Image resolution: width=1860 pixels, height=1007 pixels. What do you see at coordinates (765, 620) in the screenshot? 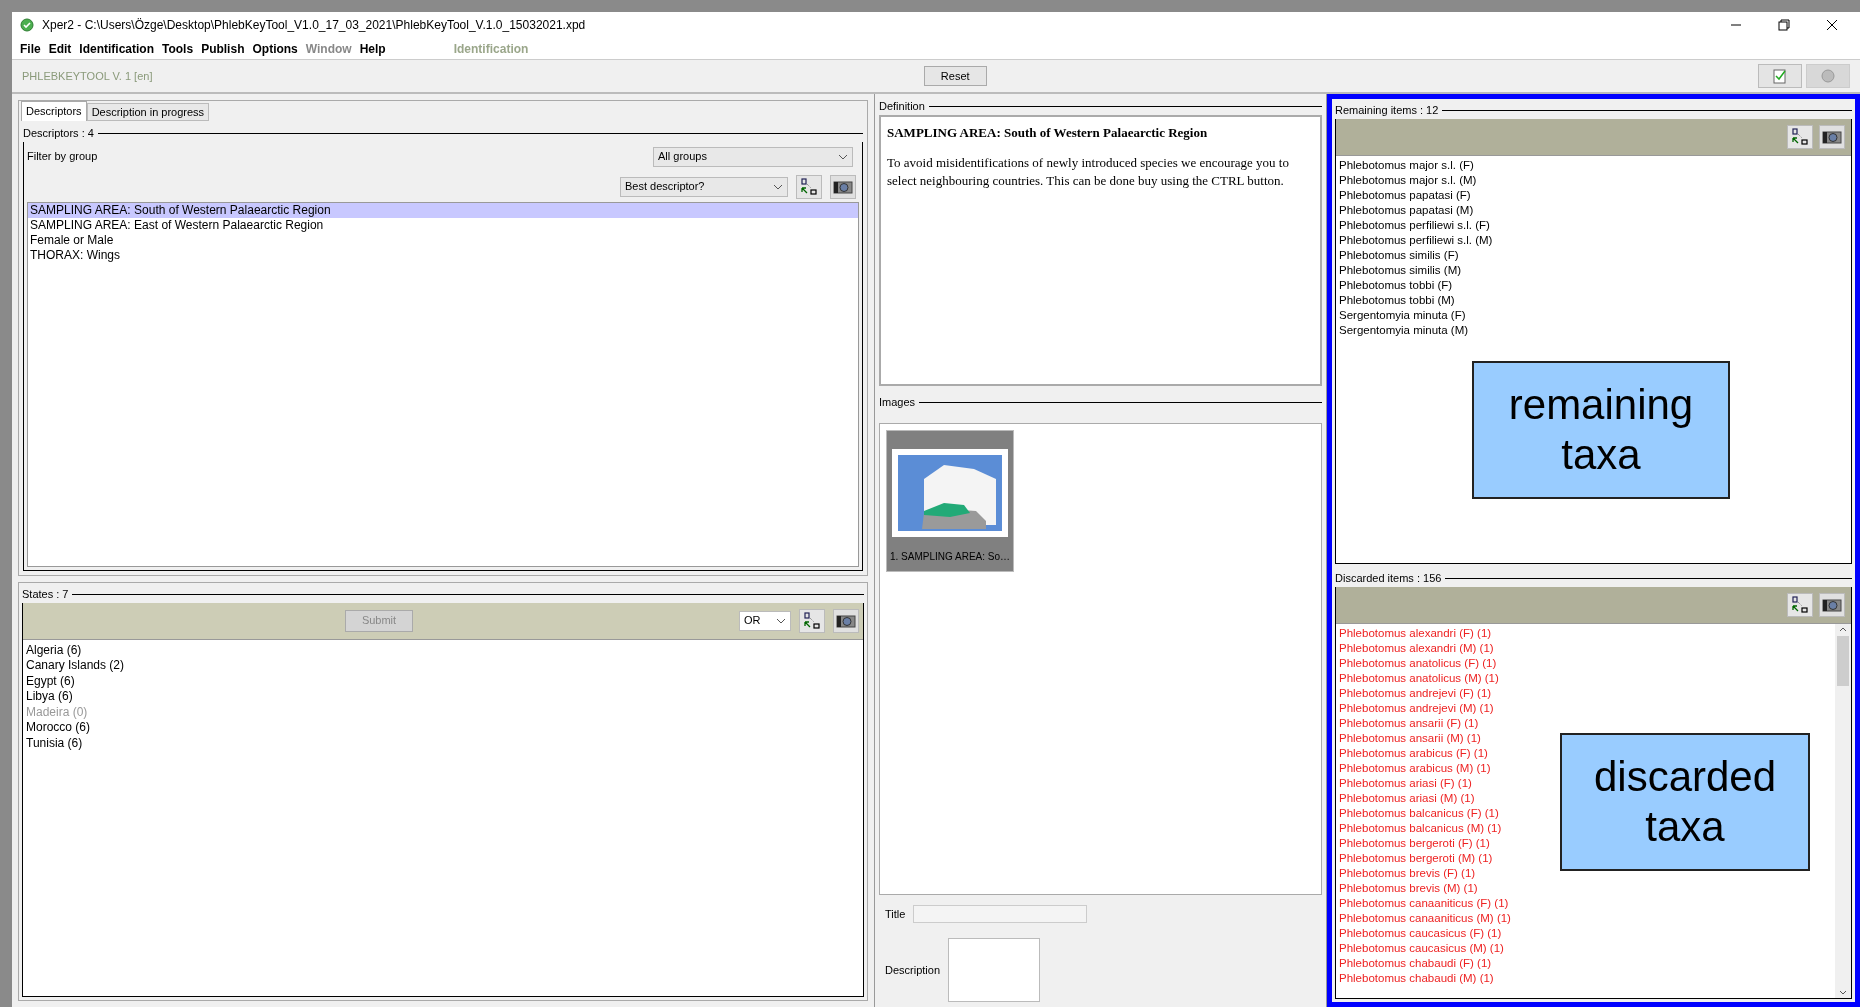
I see `operator-dropdown: OR` at bounding box center [765, 620].